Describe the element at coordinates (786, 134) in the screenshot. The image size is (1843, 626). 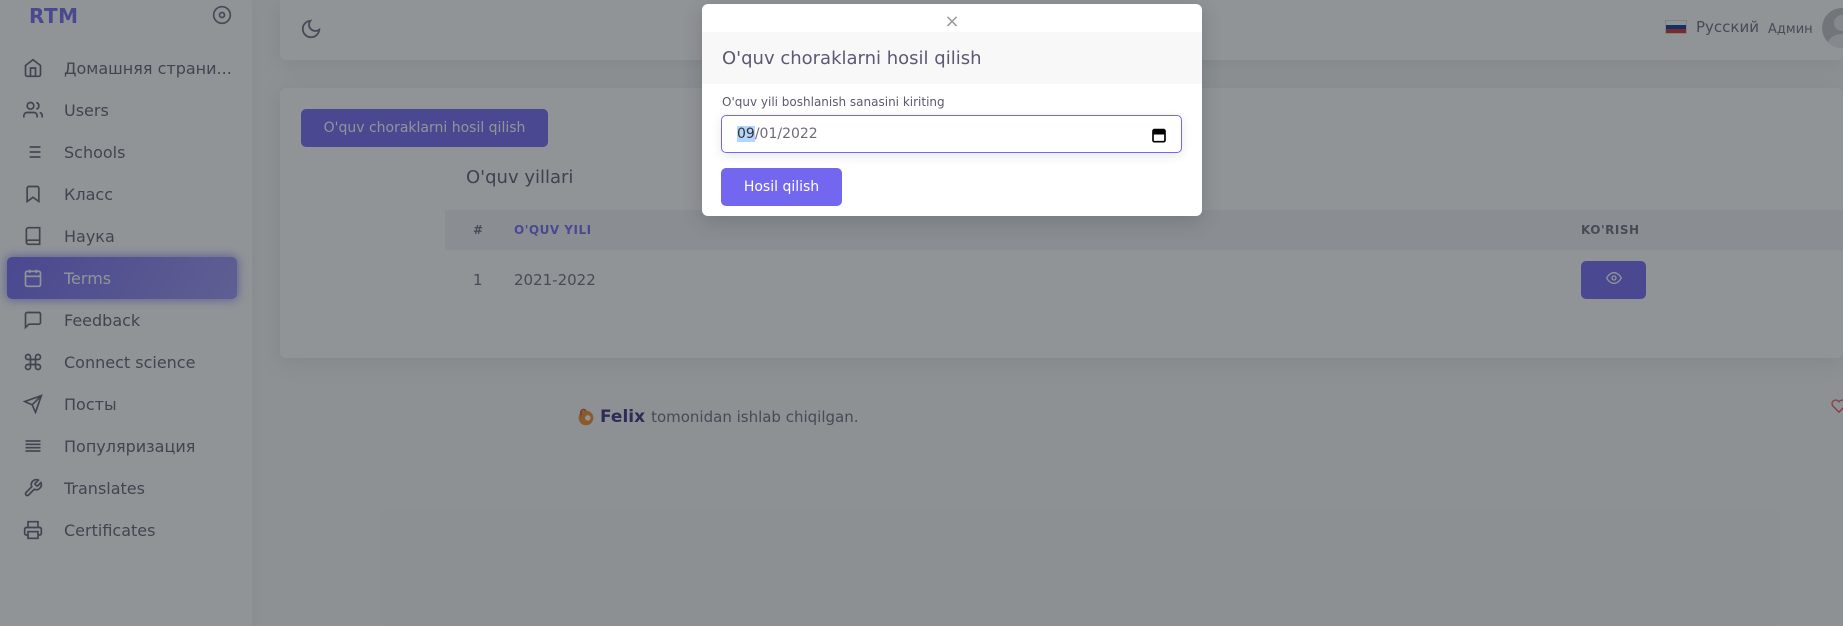
I see `date-rest-segment: /01/2022` at that location.